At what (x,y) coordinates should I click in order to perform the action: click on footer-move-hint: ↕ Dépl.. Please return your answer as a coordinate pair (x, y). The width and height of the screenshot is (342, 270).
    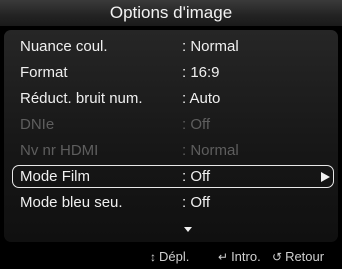
    Looking at the image, I should click on (169, 257).